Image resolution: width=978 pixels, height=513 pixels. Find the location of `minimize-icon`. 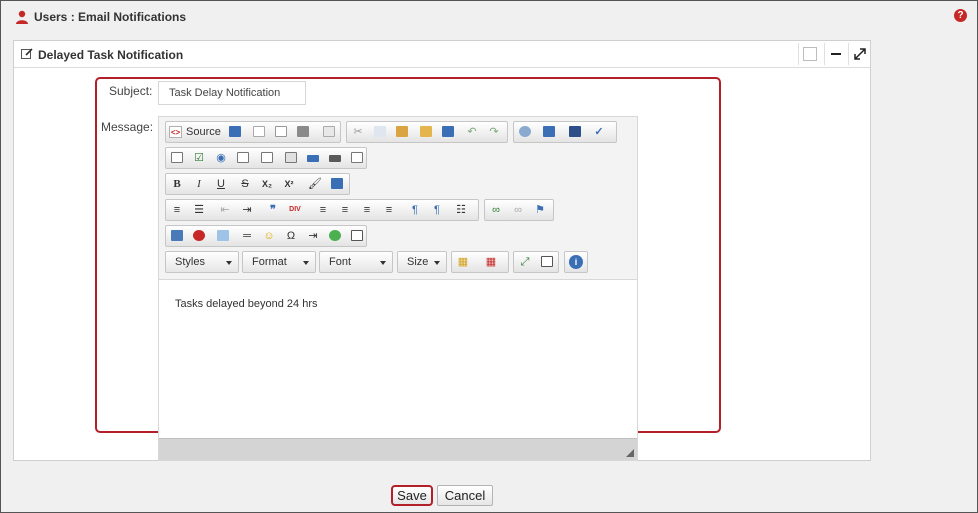

minimize-icon is located at coordinates (836, 54).